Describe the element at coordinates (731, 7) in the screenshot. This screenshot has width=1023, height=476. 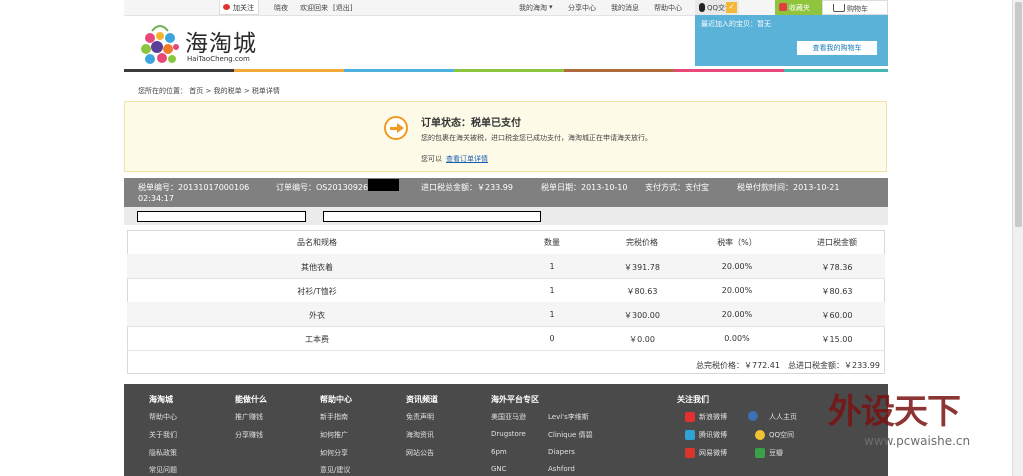
I see `qq-check-icon: ✓` at that location.